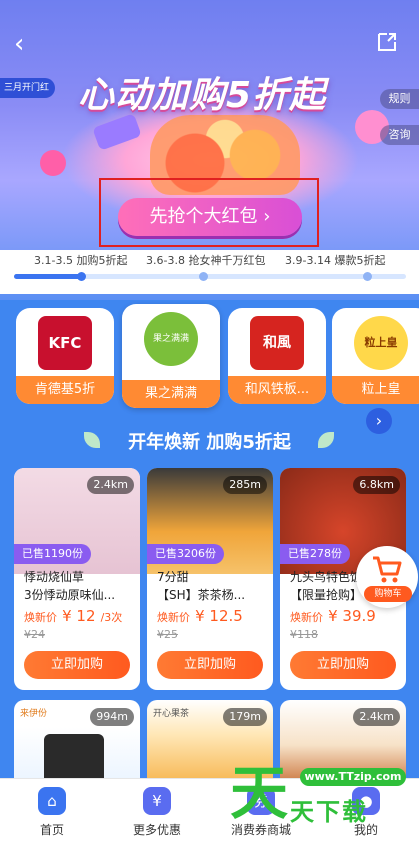 This screenshot has height=848, width=419. I want to click on distance-badge: 994m, so click(112, 717).